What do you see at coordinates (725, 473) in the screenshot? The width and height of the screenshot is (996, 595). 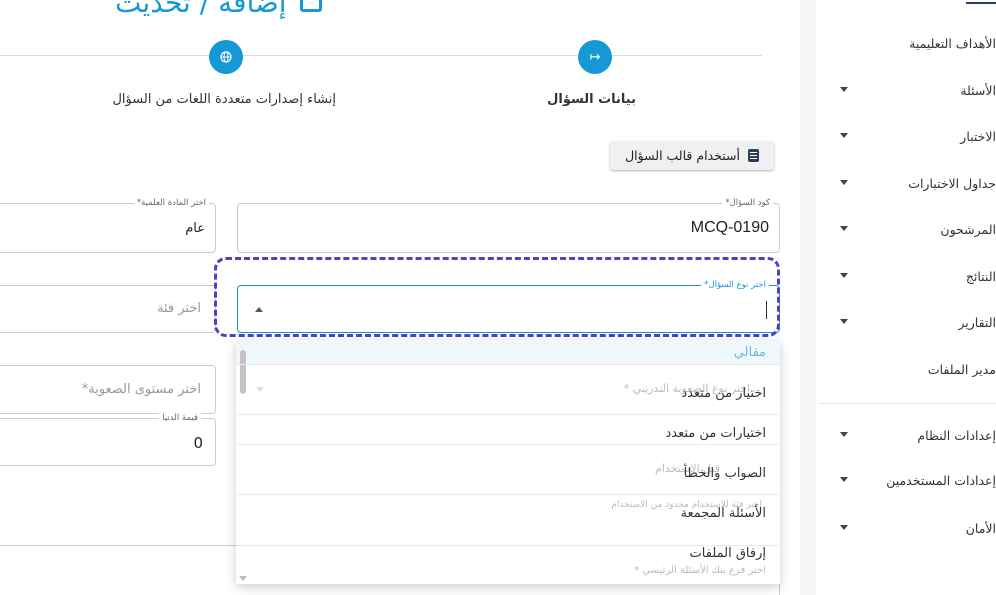 I see `dropdown-option: الصواب والخطأ` at bounding box center [725, 473].